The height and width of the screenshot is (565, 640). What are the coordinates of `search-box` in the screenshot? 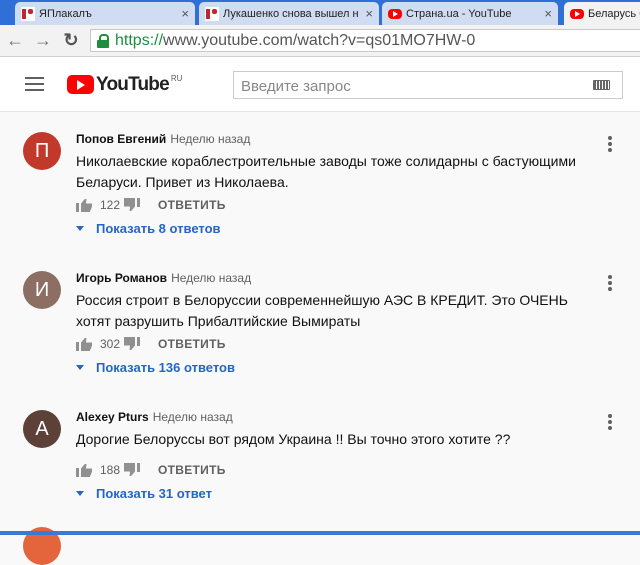 It's located at (428, 85).